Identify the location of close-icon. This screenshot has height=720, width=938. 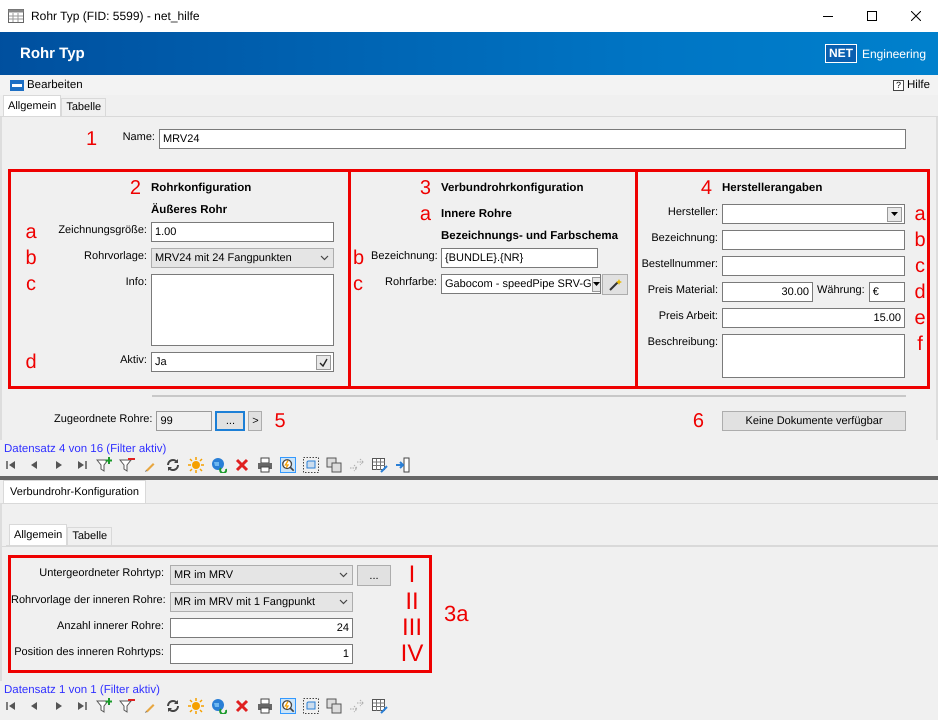
(916, 16).